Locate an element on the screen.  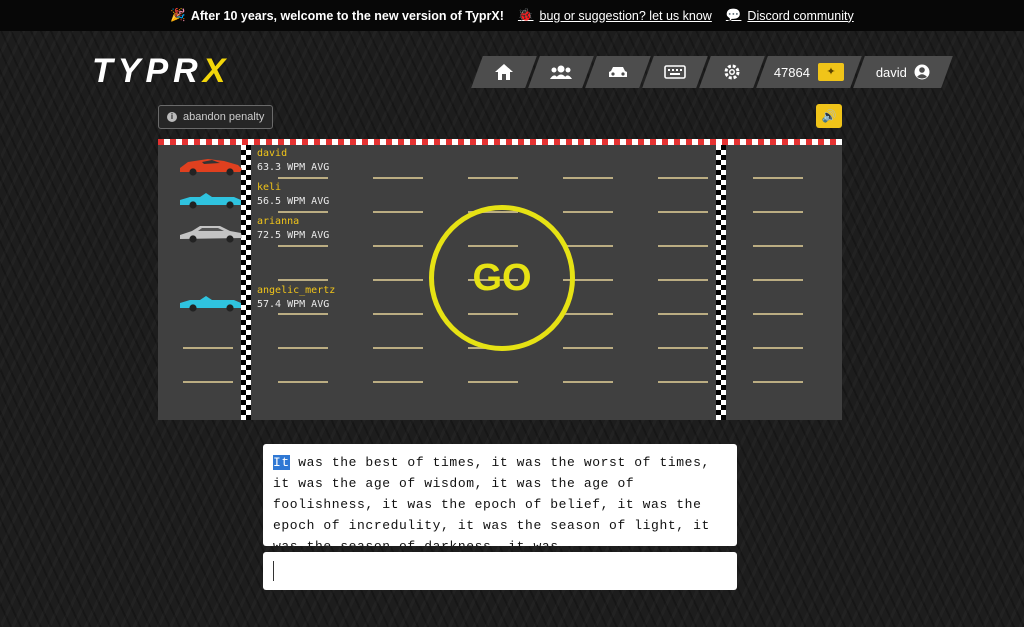
car-keli is located at coordinates (210, 201).